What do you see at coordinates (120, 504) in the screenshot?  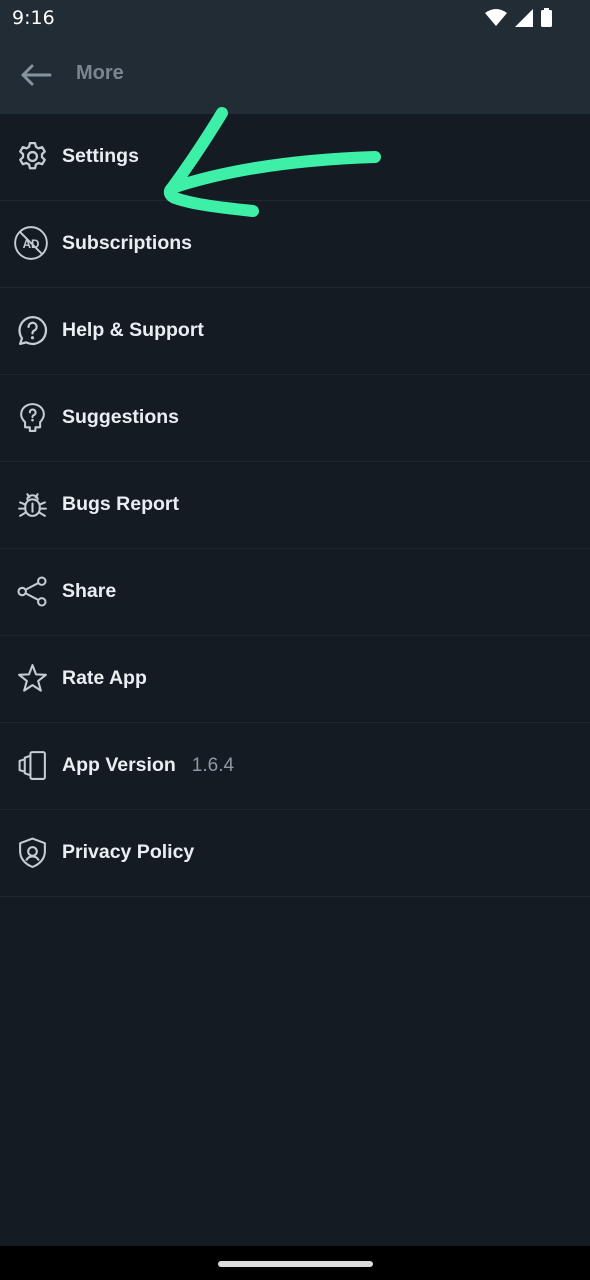 I see `menu-item-label: Bugs Report` at bounding box center [120, 504].